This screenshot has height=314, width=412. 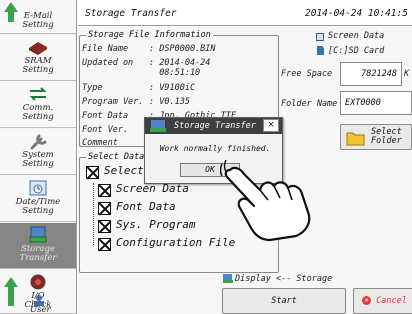 What do you see at coordinates (146, 206) in the screenshot?
I see `font-data-option-label: Font Data` at bounding box center [146, 206].